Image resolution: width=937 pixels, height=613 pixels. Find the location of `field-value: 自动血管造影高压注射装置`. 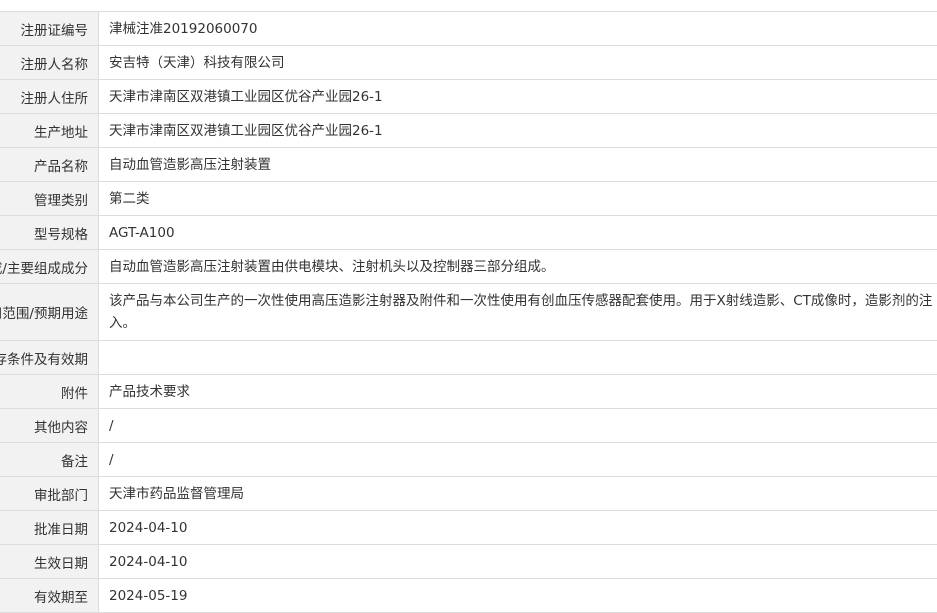

field-value: 自动血管造影高压注射装置 is located at coordinates (190, 164).